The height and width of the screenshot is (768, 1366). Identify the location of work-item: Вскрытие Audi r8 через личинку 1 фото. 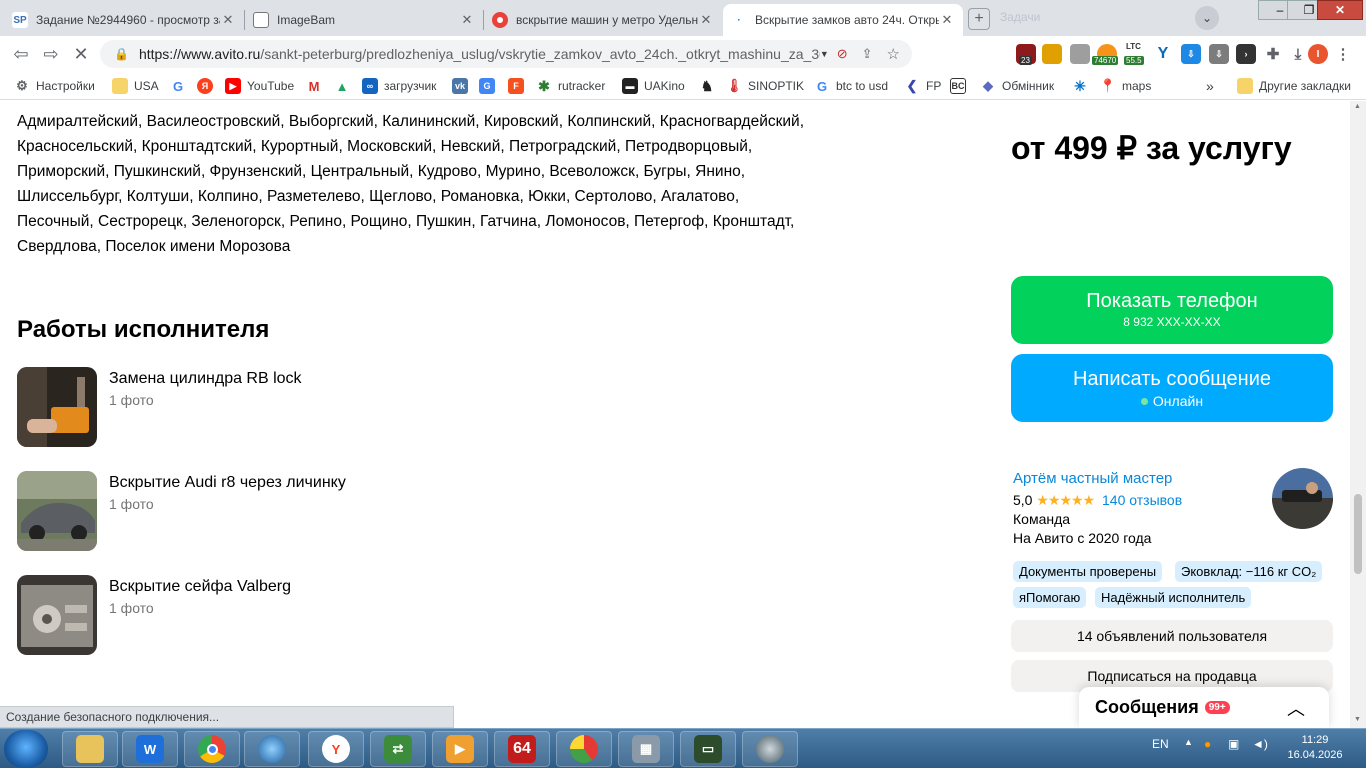
(181, 511).